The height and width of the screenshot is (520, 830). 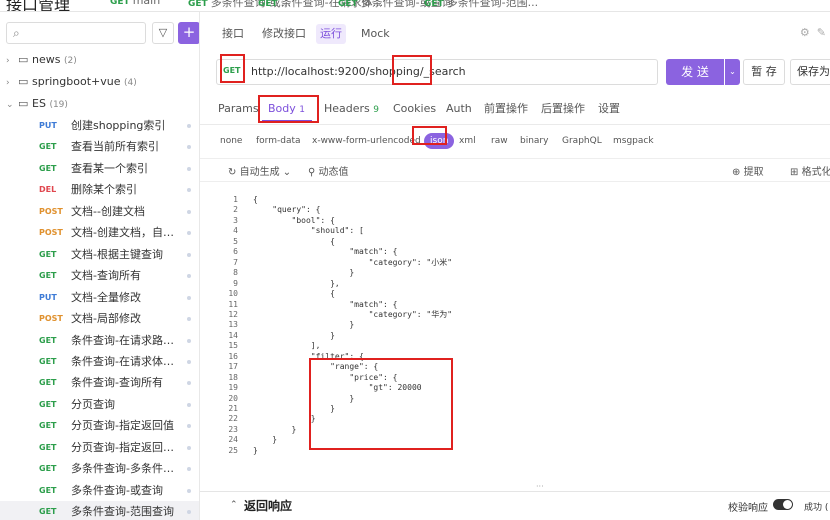 What do you see at coordinates (515, 388) in the screenshot?
I see `code-line: 19 "gt": 20000` at bounding box center [515, 388].